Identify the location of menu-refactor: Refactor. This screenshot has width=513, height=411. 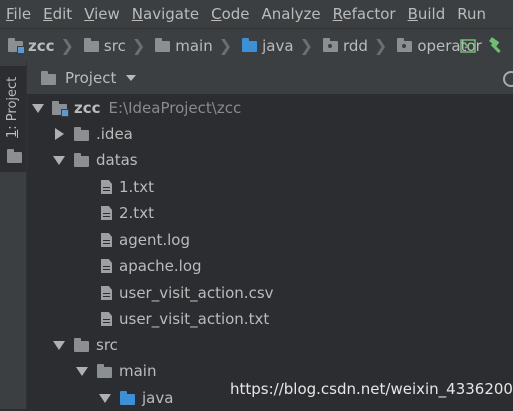
(364, 14).